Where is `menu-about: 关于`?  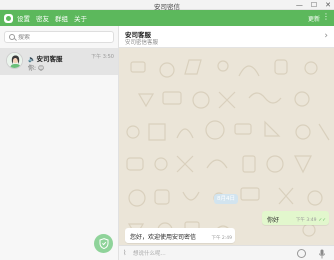 menu-about: 关于 is located at coordinates (80, 18).